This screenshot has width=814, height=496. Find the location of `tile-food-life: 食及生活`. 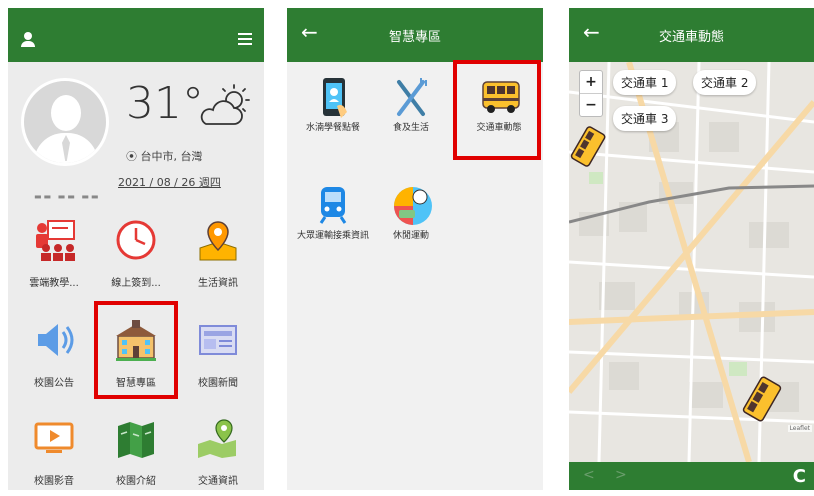

tile-food-life: 食及生活 is located at coordinates (411, 105).